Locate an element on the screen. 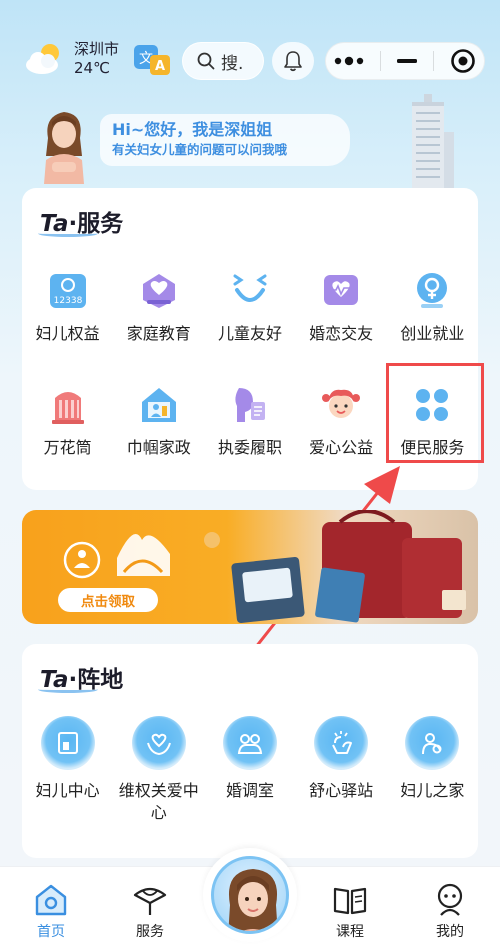 The width and height of the screenshot is (500, 945). weather-cloud-icon is located at coordinates (42, 59).